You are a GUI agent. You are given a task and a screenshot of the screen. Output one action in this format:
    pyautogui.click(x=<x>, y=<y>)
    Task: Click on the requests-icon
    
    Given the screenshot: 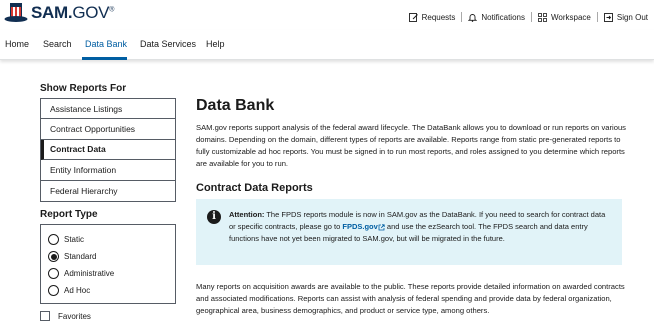 What is the action you would take?
    pyautogui.click(x=413, y=17)
    